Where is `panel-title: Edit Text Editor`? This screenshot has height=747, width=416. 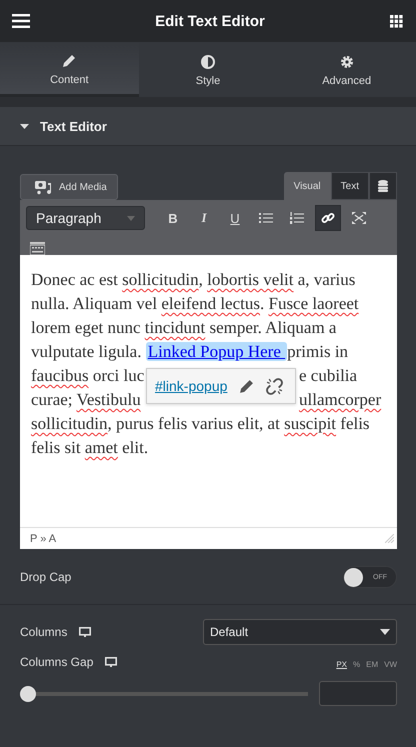 panel-title: Edit Text Editor is located at coordinates (210, 21).